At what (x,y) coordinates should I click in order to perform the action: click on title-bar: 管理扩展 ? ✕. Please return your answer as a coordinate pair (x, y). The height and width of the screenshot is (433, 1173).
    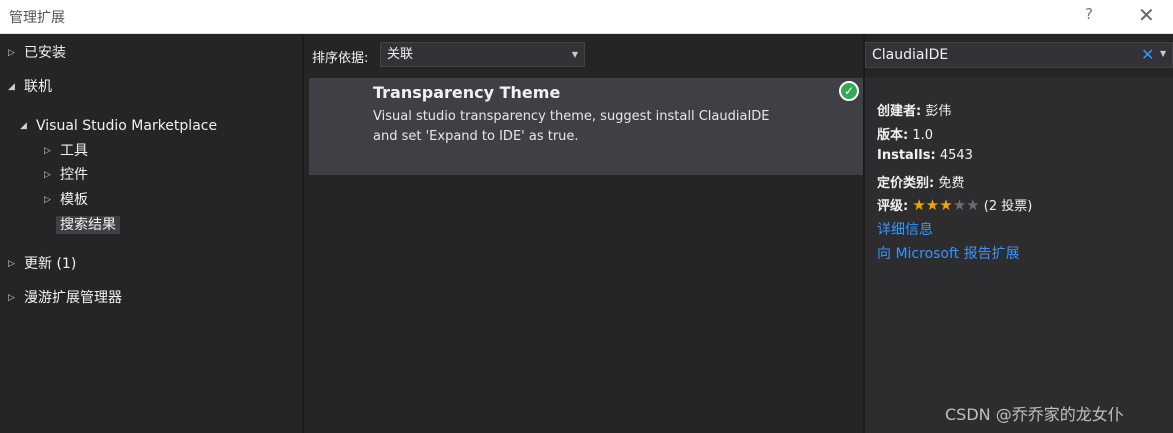
    Looking at the image, I should click on (586, 17).